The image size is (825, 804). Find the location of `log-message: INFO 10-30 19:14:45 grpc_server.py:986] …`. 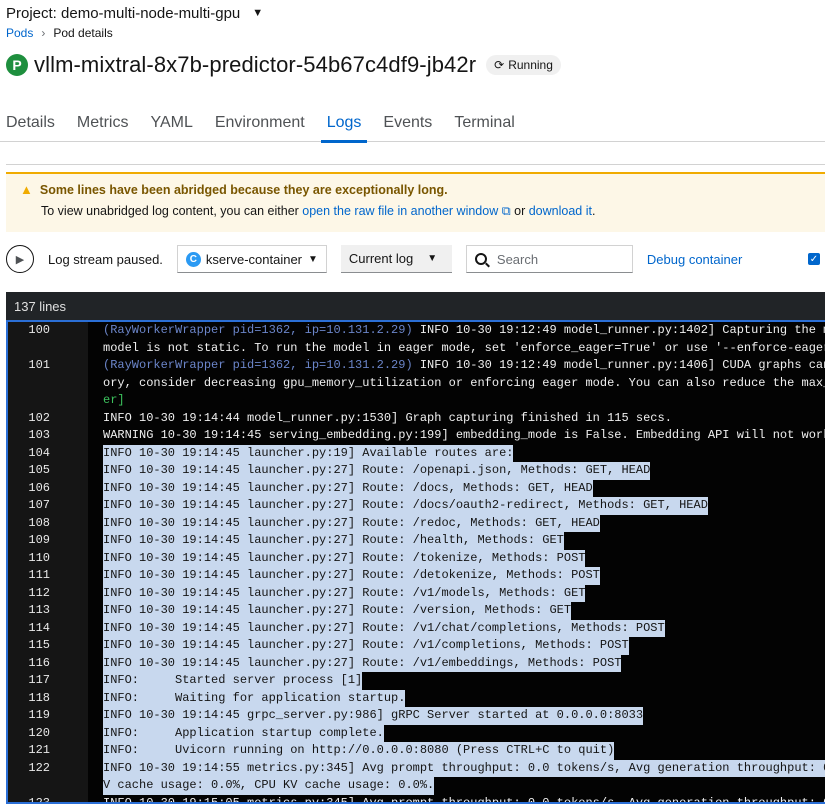

log-message: INFO 10-30 19:14:45 grpc_server.py:986] … is located at coordinates (373, 715).